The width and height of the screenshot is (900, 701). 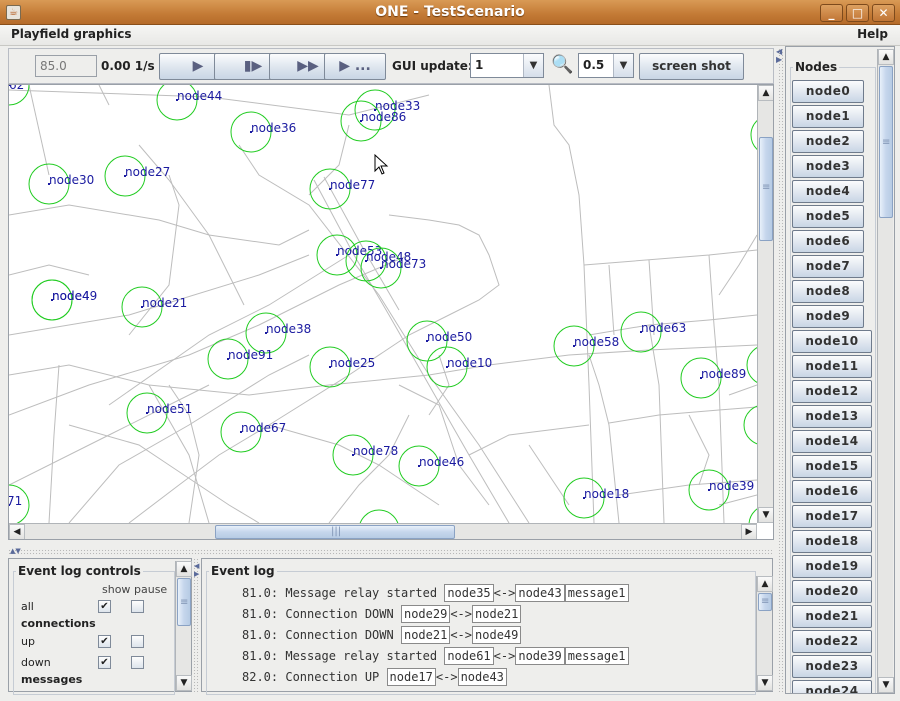 What do you see at coordinates (832, 441) in the screenshot?
I see `node-button-node14: node14` at bounding box center [832, 441].